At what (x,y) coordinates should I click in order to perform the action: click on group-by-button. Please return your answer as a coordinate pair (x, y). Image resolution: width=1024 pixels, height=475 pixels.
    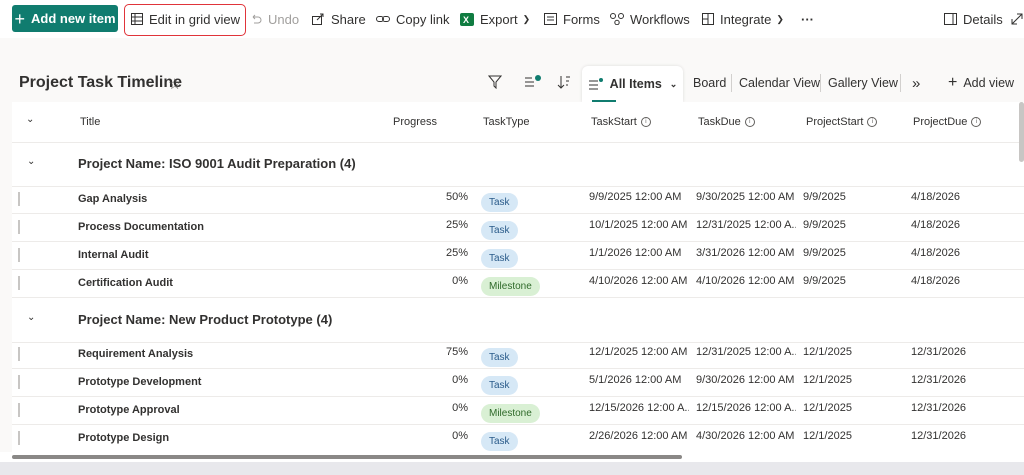
    Looking at the image, I should click on (533, 83).